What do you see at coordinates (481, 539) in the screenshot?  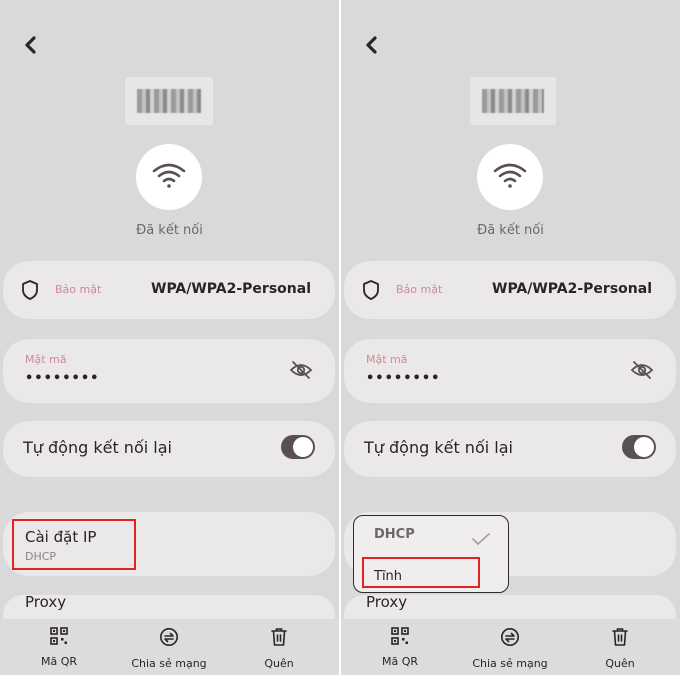 I see `checkmark-icon` at bounding box center [481, 539].